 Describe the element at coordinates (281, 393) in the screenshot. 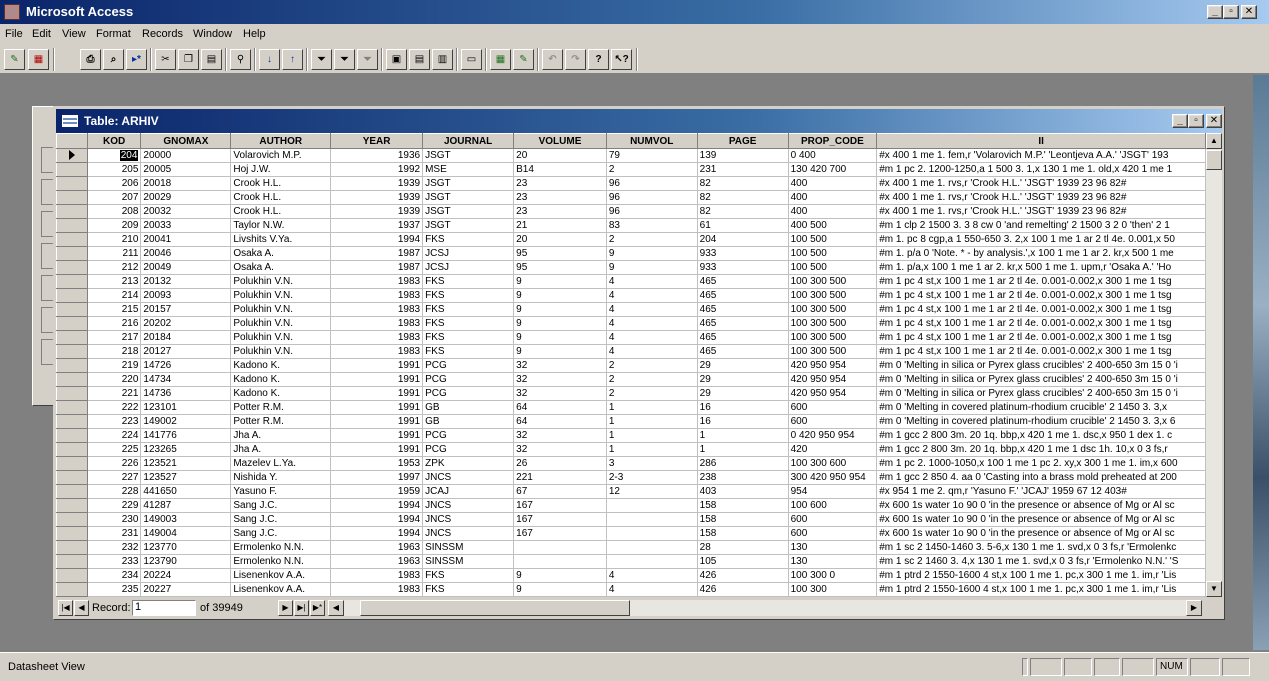

I see `cell-author: Kadono K.` at that location.